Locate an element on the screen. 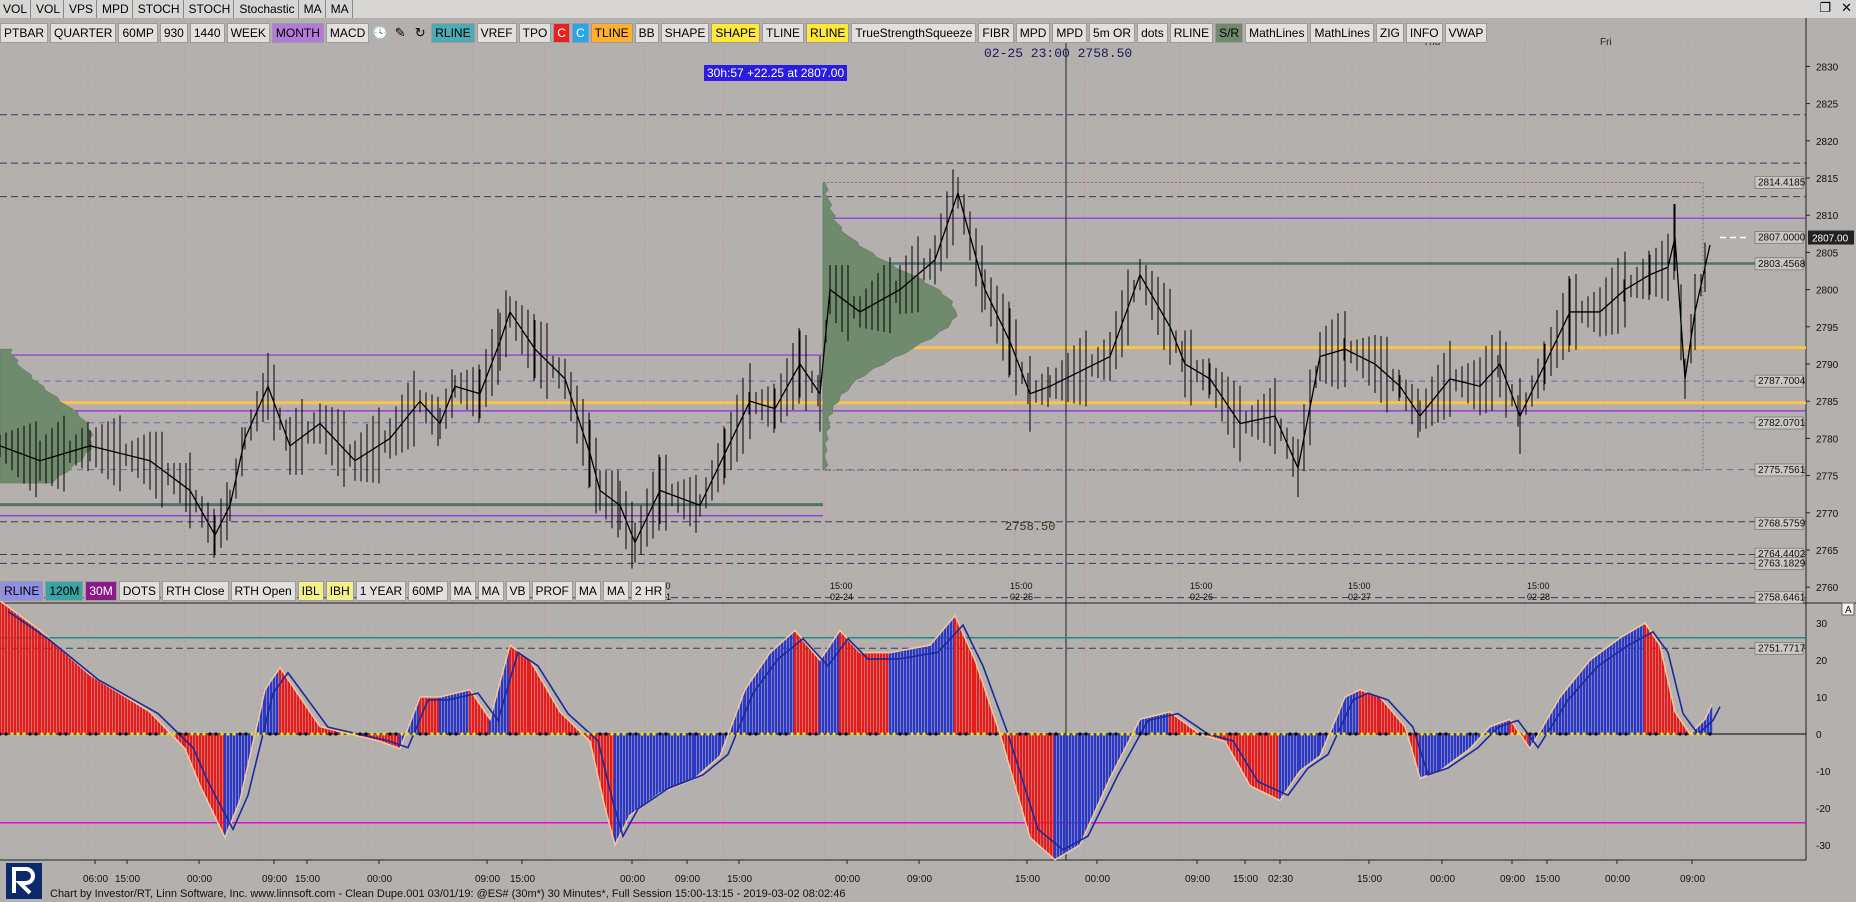  indicator-prof: PROF is located at coordinates (552, 591).